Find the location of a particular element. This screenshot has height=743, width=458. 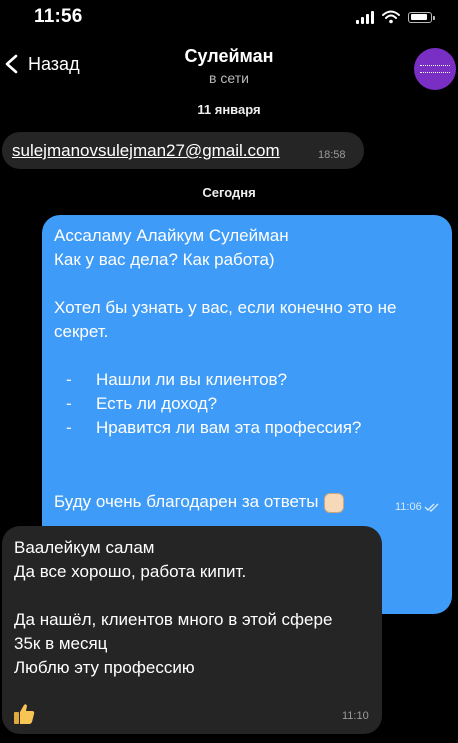

status-time: 11:56 is located at coordinates (58, 16).